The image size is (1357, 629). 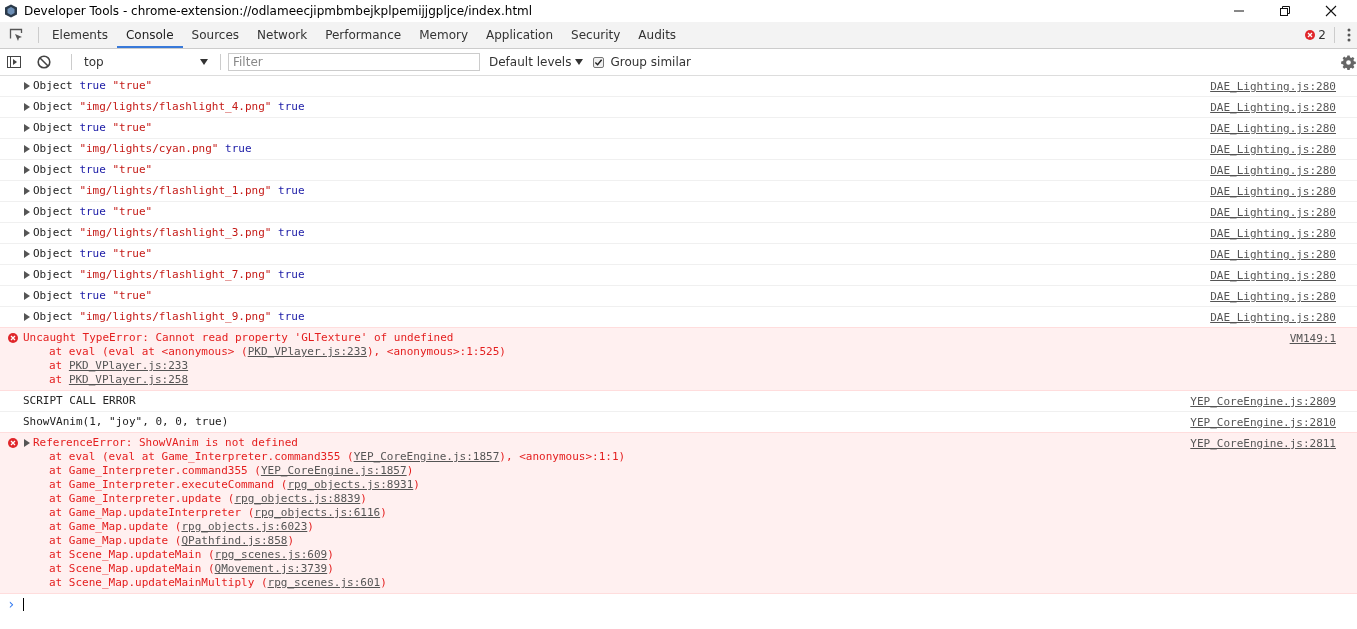 I want to click on context-selector: top, so click(x=146, y=62).